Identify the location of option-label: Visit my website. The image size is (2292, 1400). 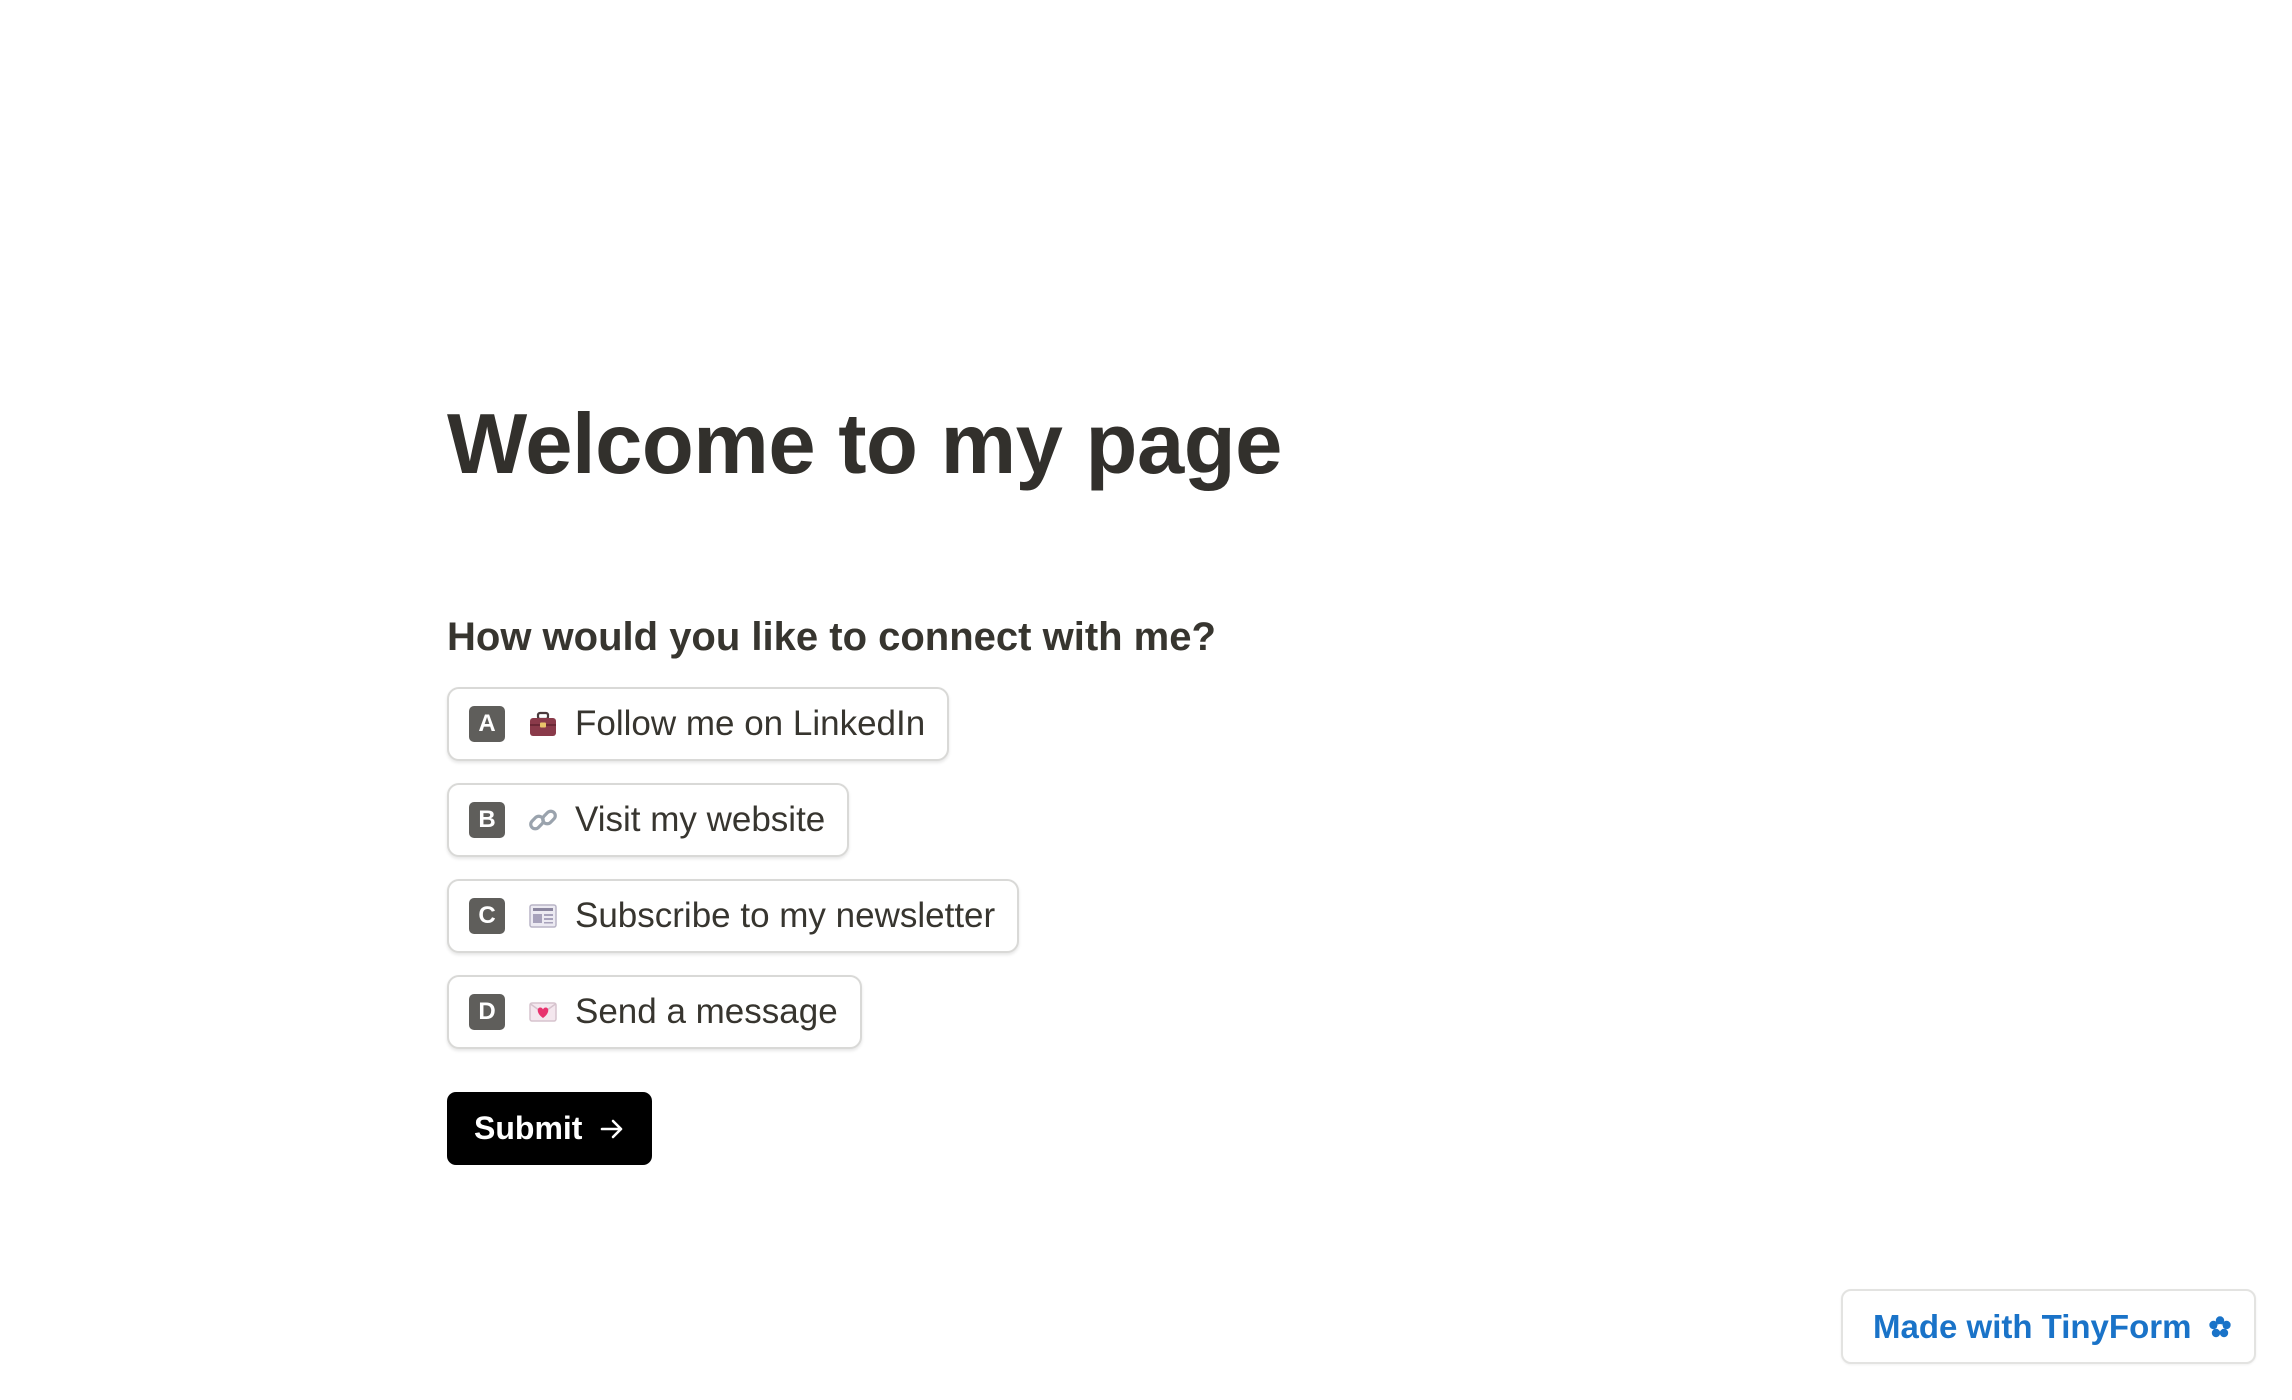
(700, 819).